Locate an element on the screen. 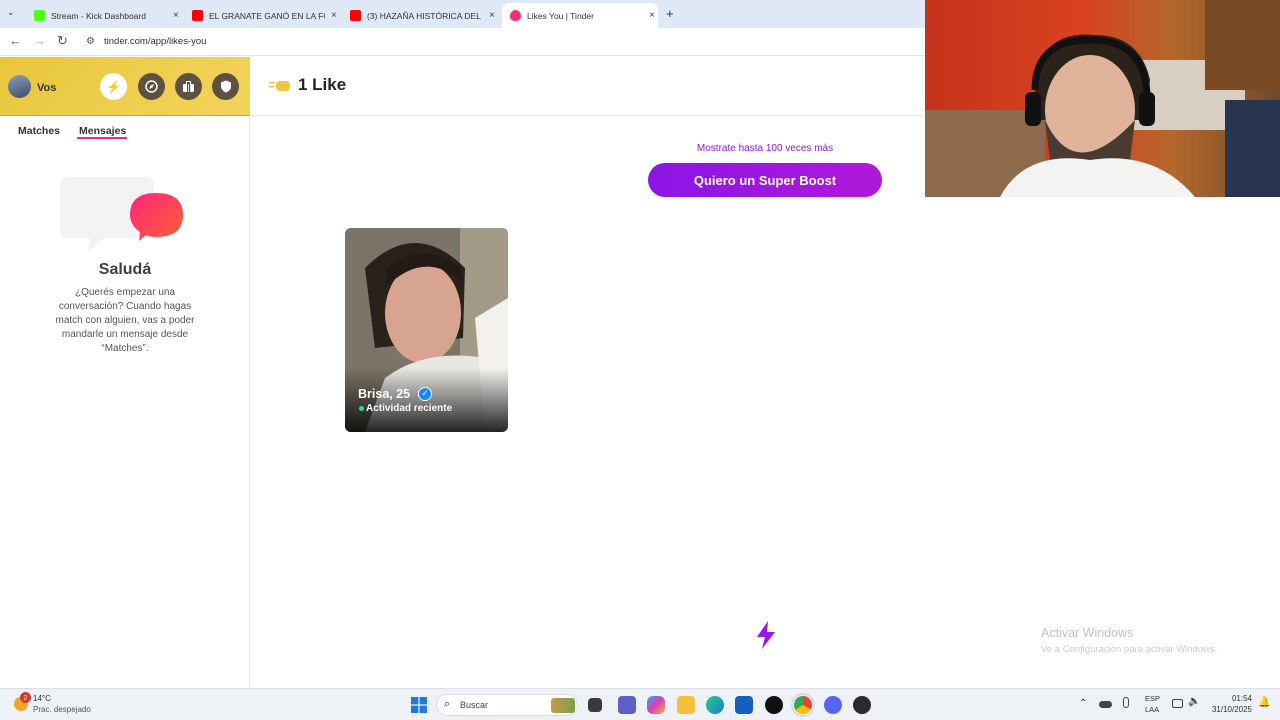 The width and height of the screenshot is (1280, 720). kick-icon is located at coordinates (39, 15).